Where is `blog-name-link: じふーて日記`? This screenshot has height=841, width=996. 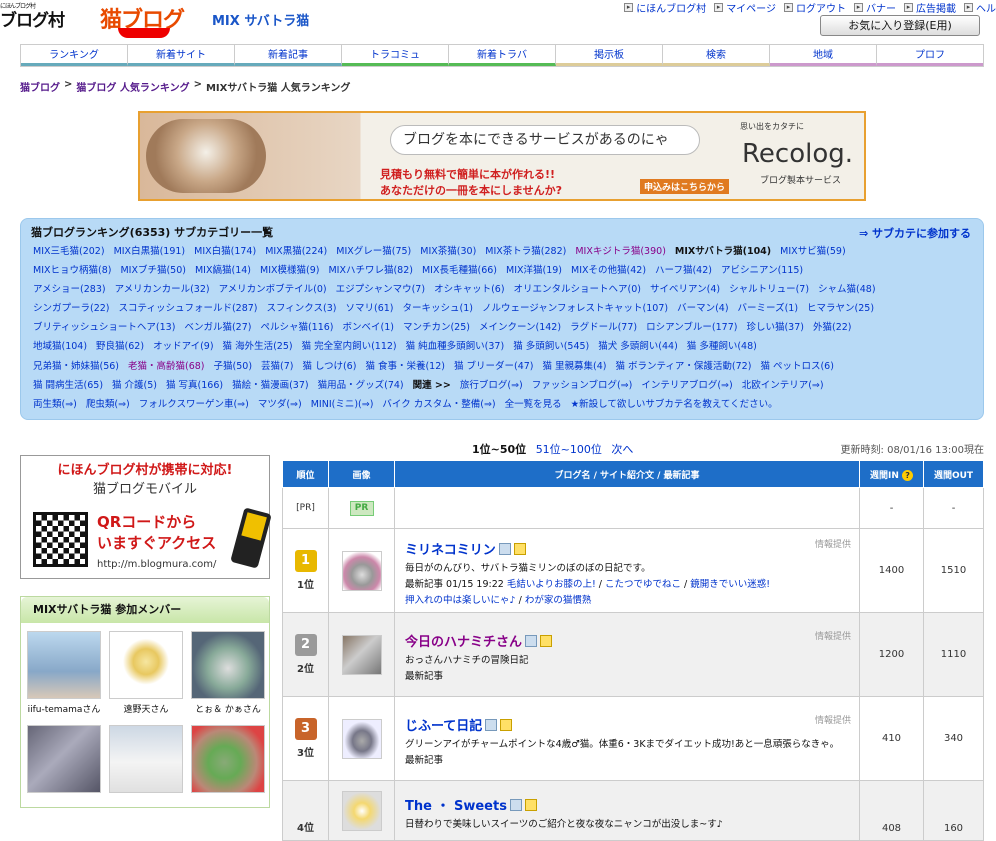 blog-name-link: じふーて日記 is located at coordinates (629, 724).